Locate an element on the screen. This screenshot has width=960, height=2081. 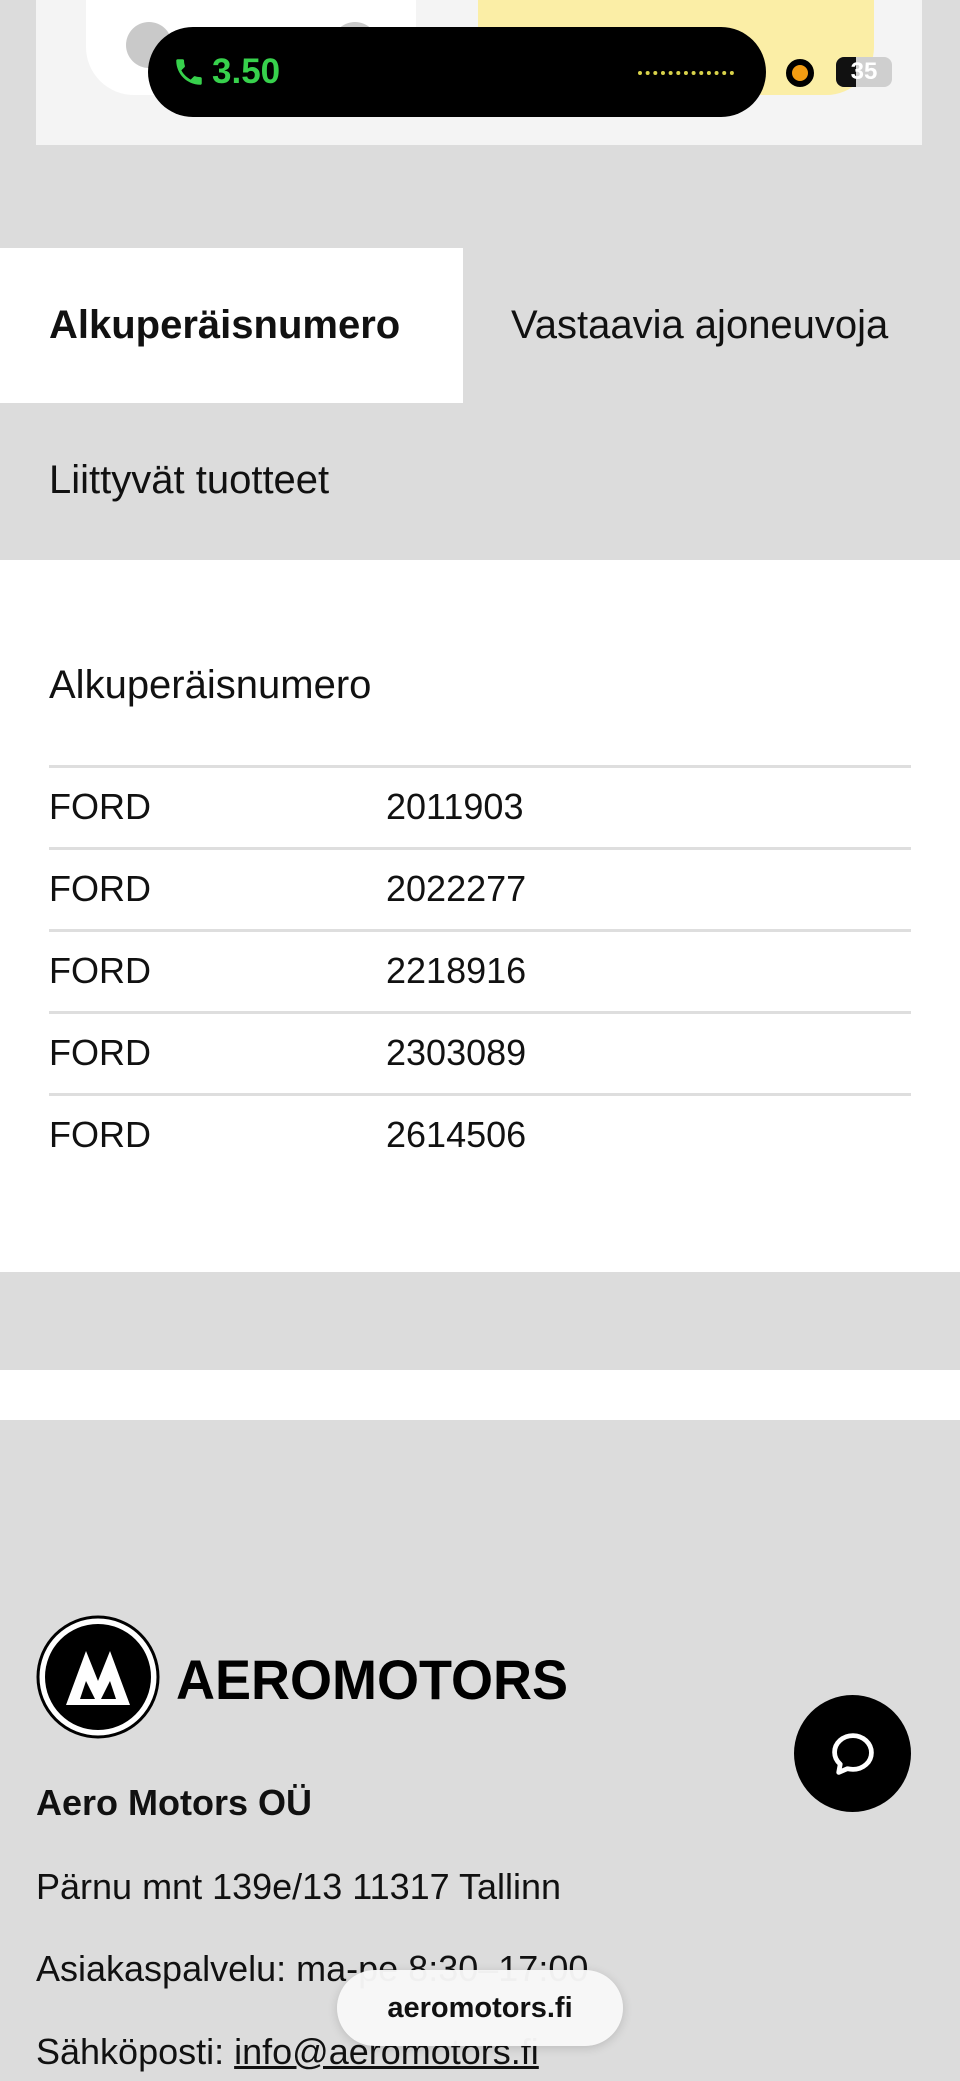
table-row: FORD 2614506 is located at coordinates (480, 1134).